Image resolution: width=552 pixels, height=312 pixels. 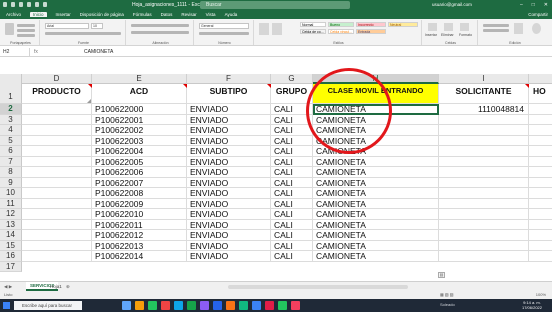 I want to click on cell-acd: P100622000, so click(x=139, y=109).